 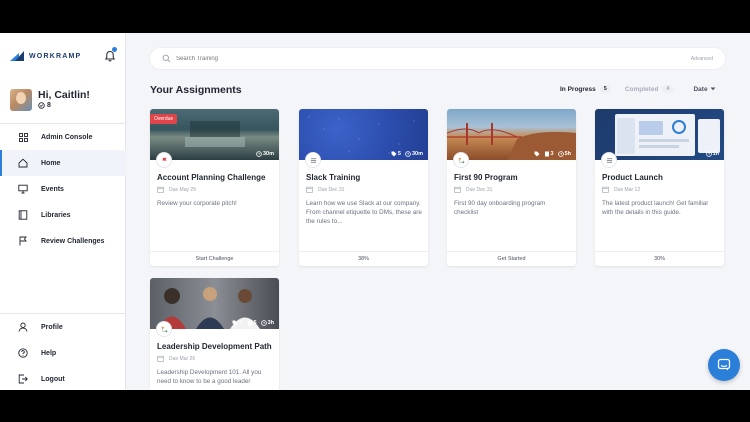 I want to click on tag-count, so click(x=537, y=154).